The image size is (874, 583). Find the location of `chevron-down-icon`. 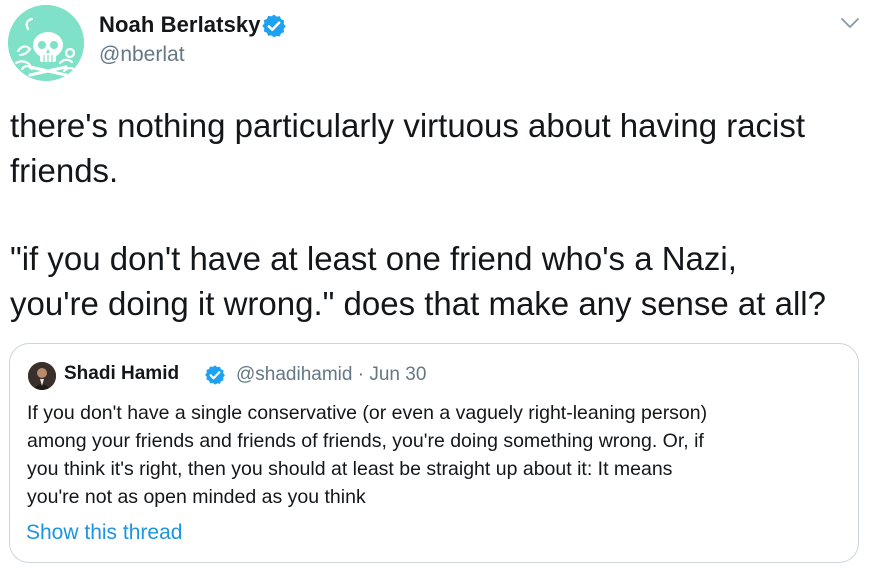

chevron-down-icon is located at coordinates (850, 23).